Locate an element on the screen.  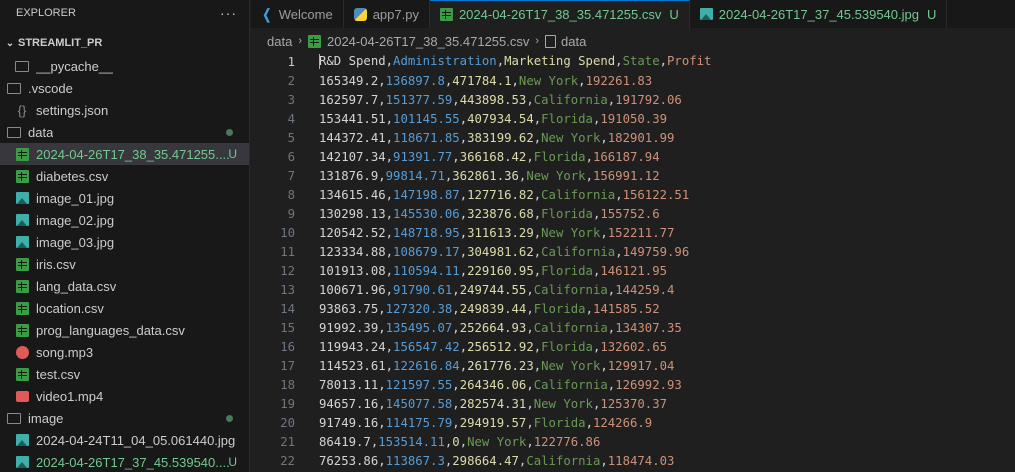
workspace-title: STREAMLIT_PR is located at coordinates (60, 43).